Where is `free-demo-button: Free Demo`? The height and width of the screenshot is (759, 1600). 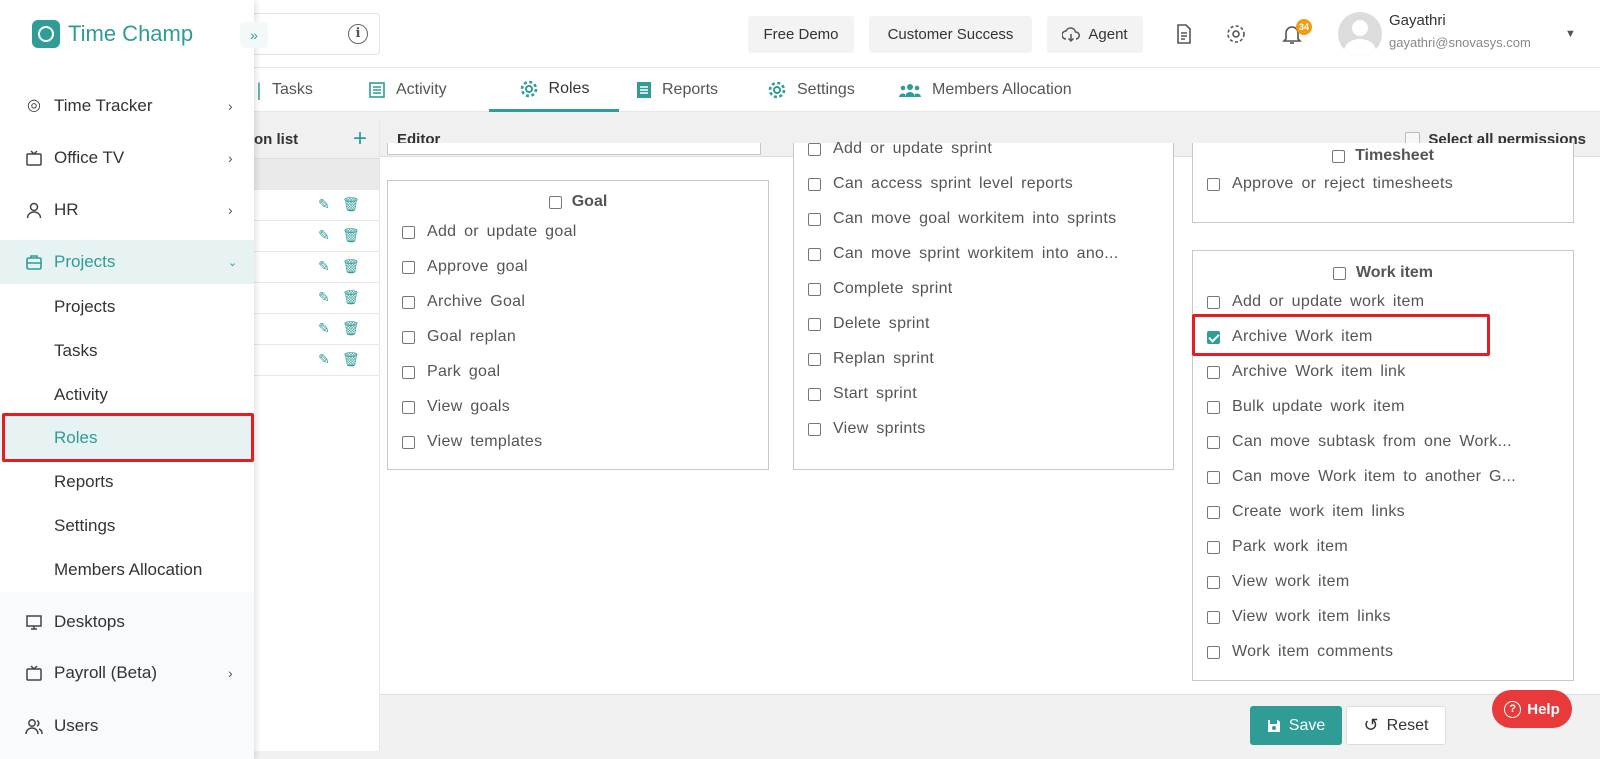
free-demo-button: Free Demo is located at coordinates (801, 34).